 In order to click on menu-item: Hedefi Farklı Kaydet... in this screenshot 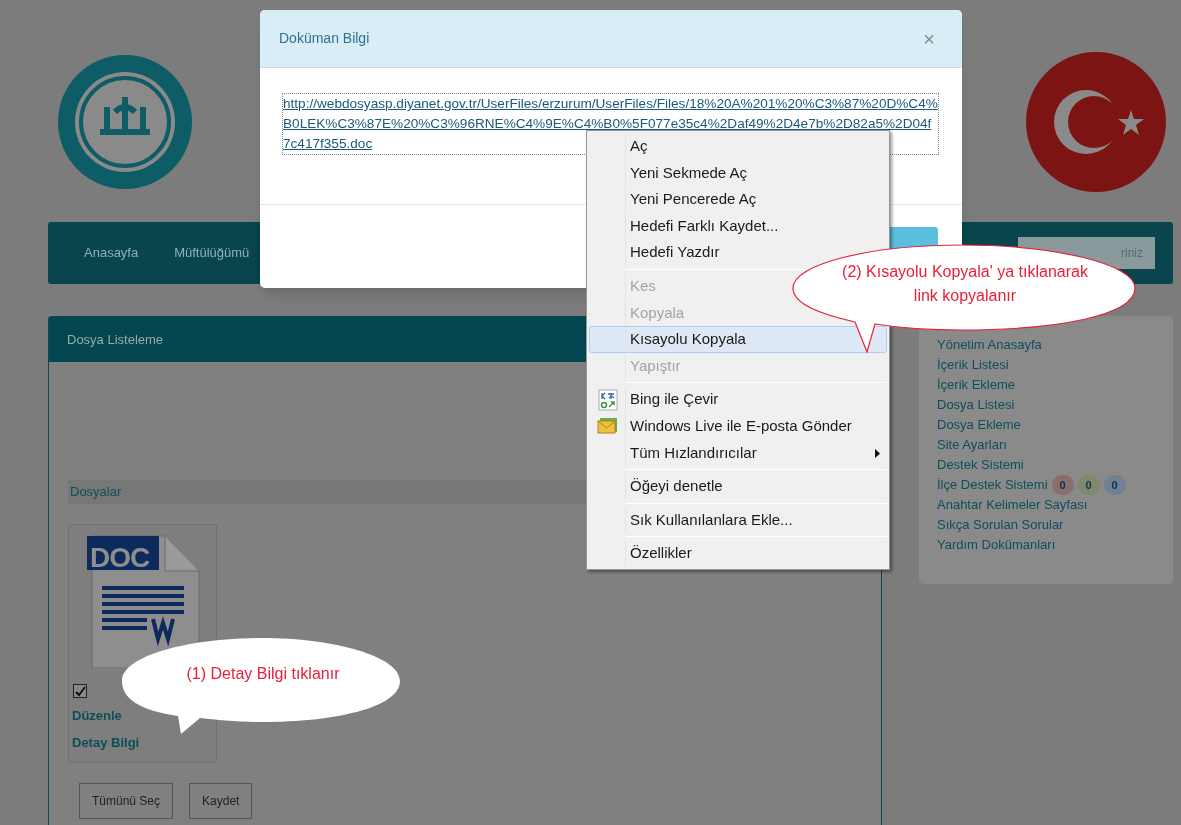, I will do `click(738, 226)`.